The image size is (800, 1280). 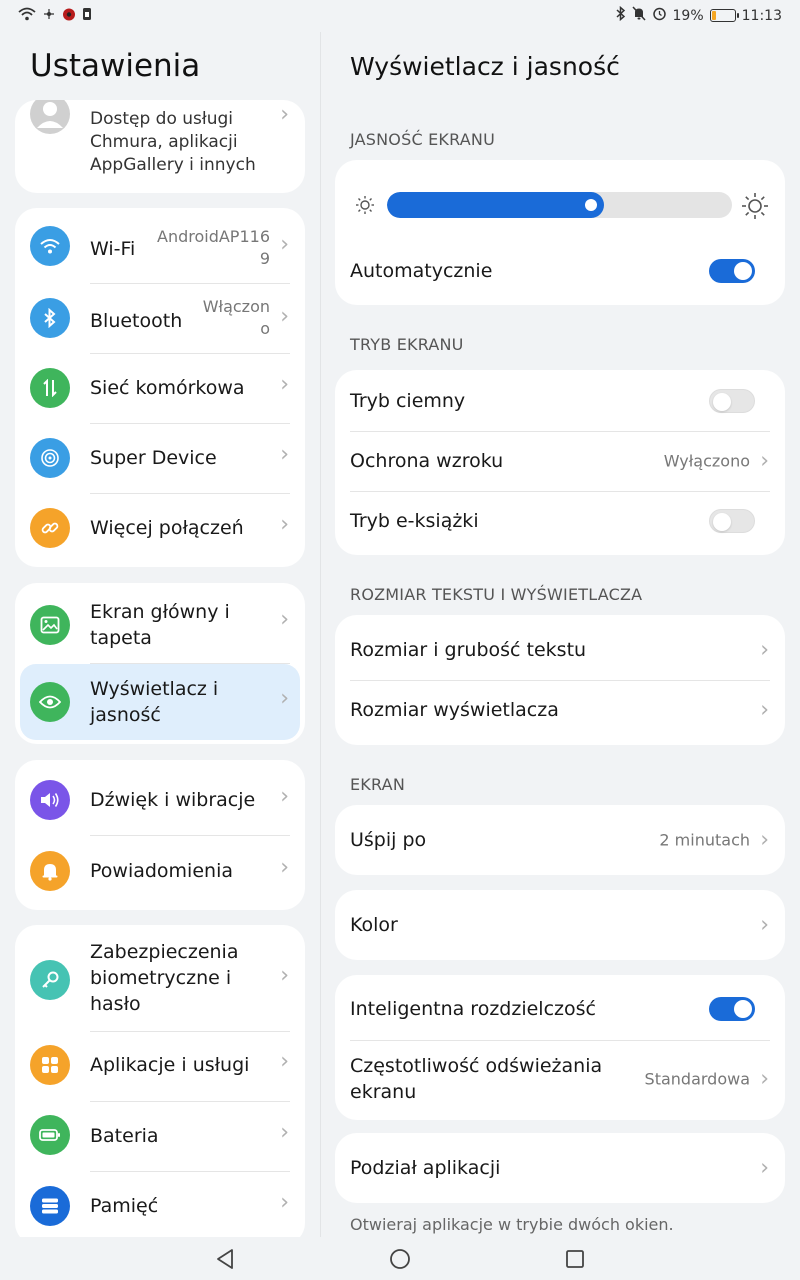 What do you see at coordinates (160, 1204) in the screenshot?
I see `sidebar-item-storage: Pamięć ›` at bounding box center [160, 1204].